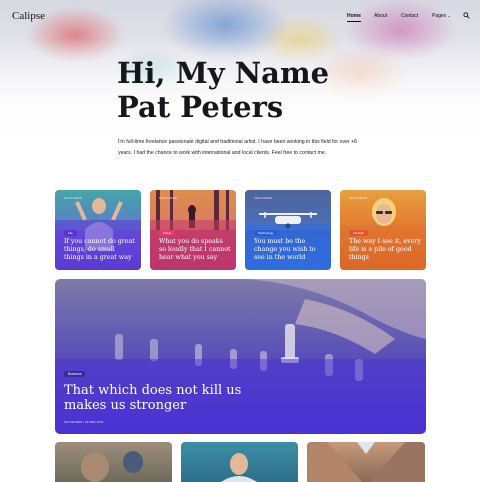 The height and width of the screenshot is (482, 480). Describe the element at coordinates (409, 16) in the screenshot. I see `nav-contact: Contact` at that location.